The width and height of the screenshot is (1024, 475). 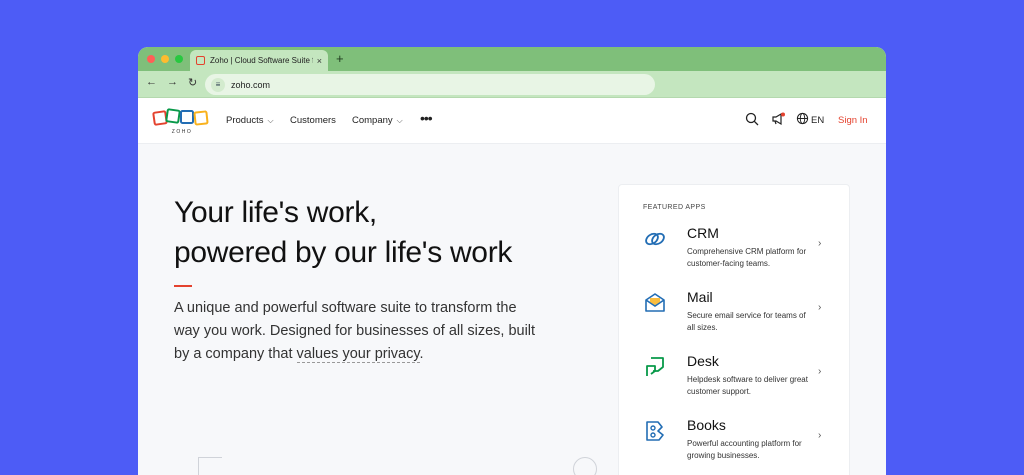 I want to click on announcement-megaphone-icon, so click(x=778, y=119).